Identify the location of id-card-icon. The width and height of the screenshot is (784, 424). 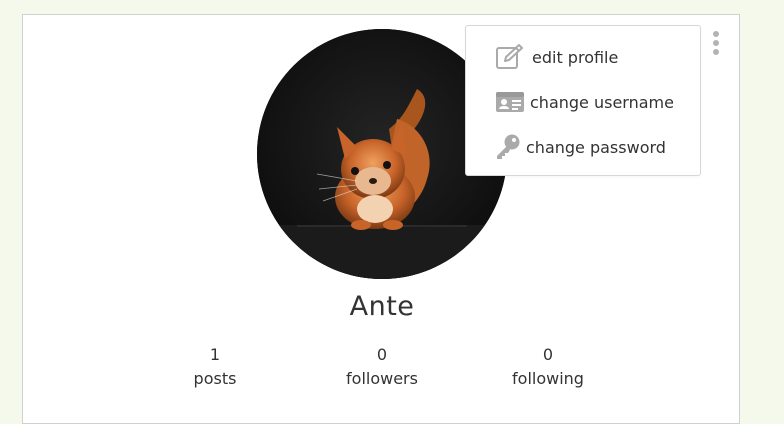
(510, 102).